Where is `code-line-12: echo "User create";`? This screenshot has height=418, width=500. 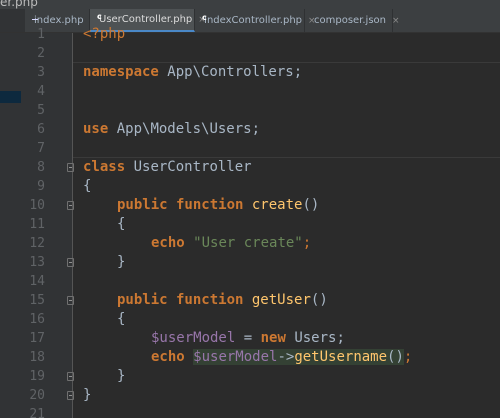 code-line-12: echo "User create"; is located at coordinates (231, 243).